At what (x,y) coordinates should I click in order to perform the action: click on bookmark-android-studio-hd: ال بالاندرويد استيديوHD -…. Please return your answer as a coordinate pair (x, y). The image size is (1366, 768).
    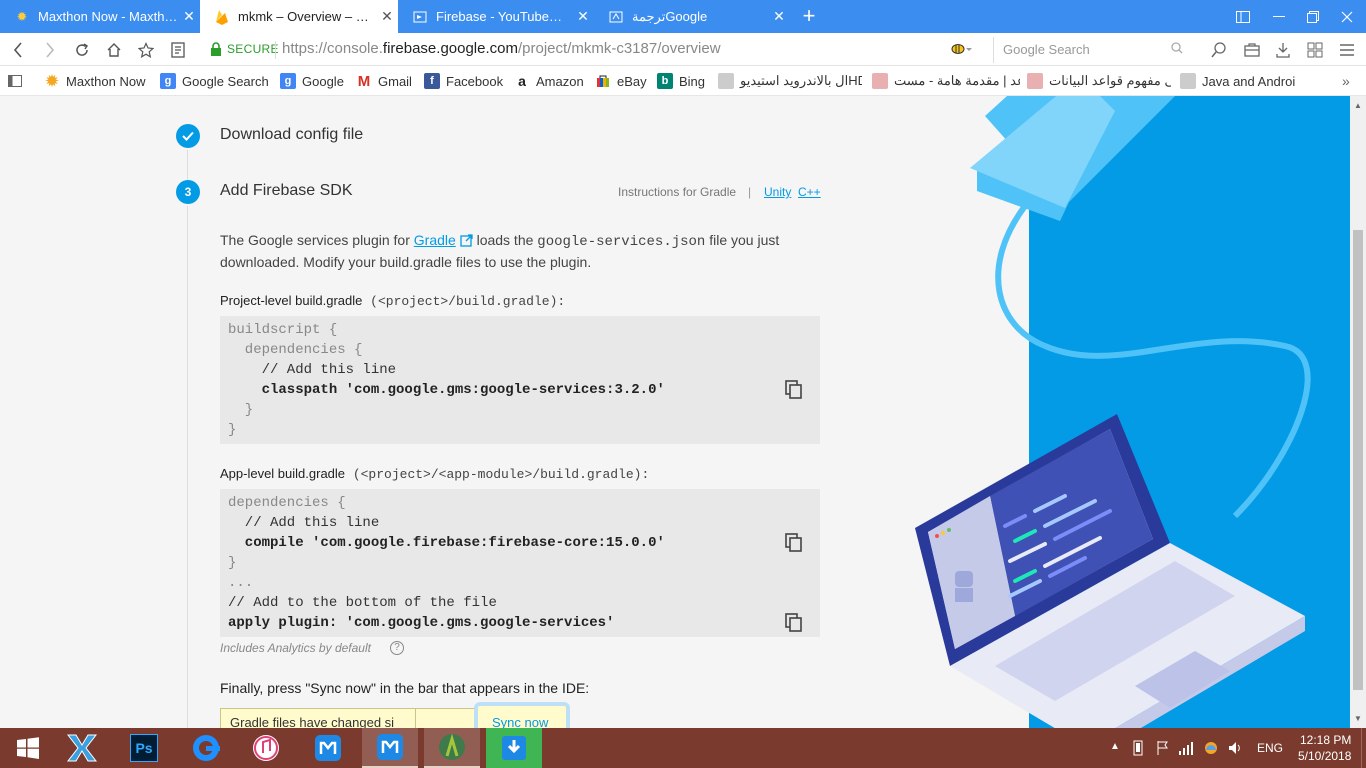
    Looking at the image, I should click on (790, 81).